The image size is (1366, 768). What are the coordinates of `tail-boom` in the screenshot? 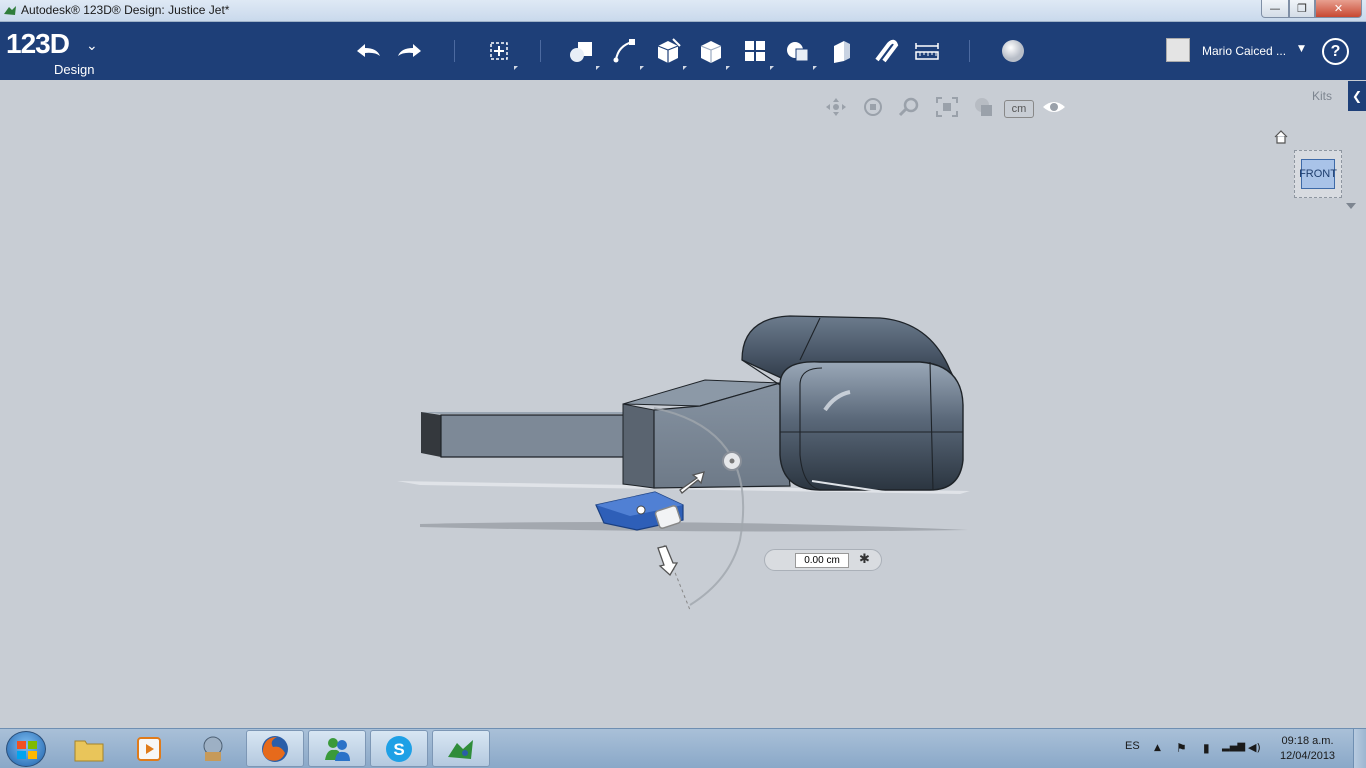 It's located at (544, 436).